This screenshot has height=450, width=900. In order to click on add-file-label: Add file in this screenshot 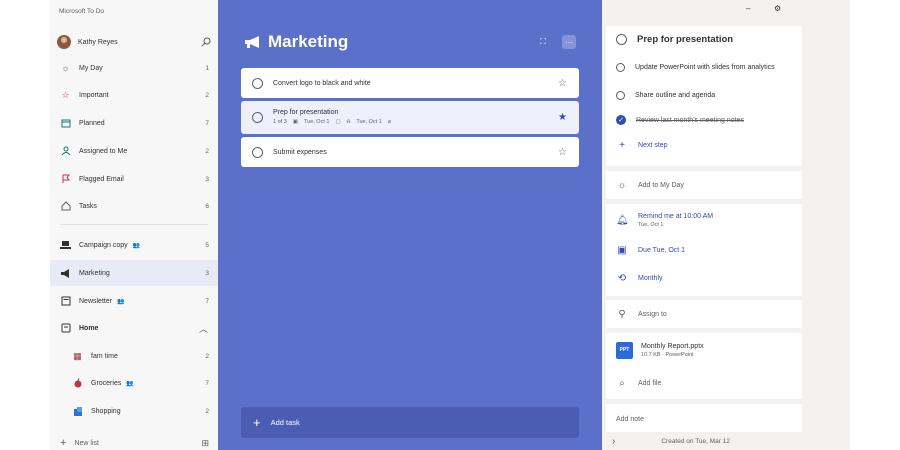, I will do `click(650, 383)`.